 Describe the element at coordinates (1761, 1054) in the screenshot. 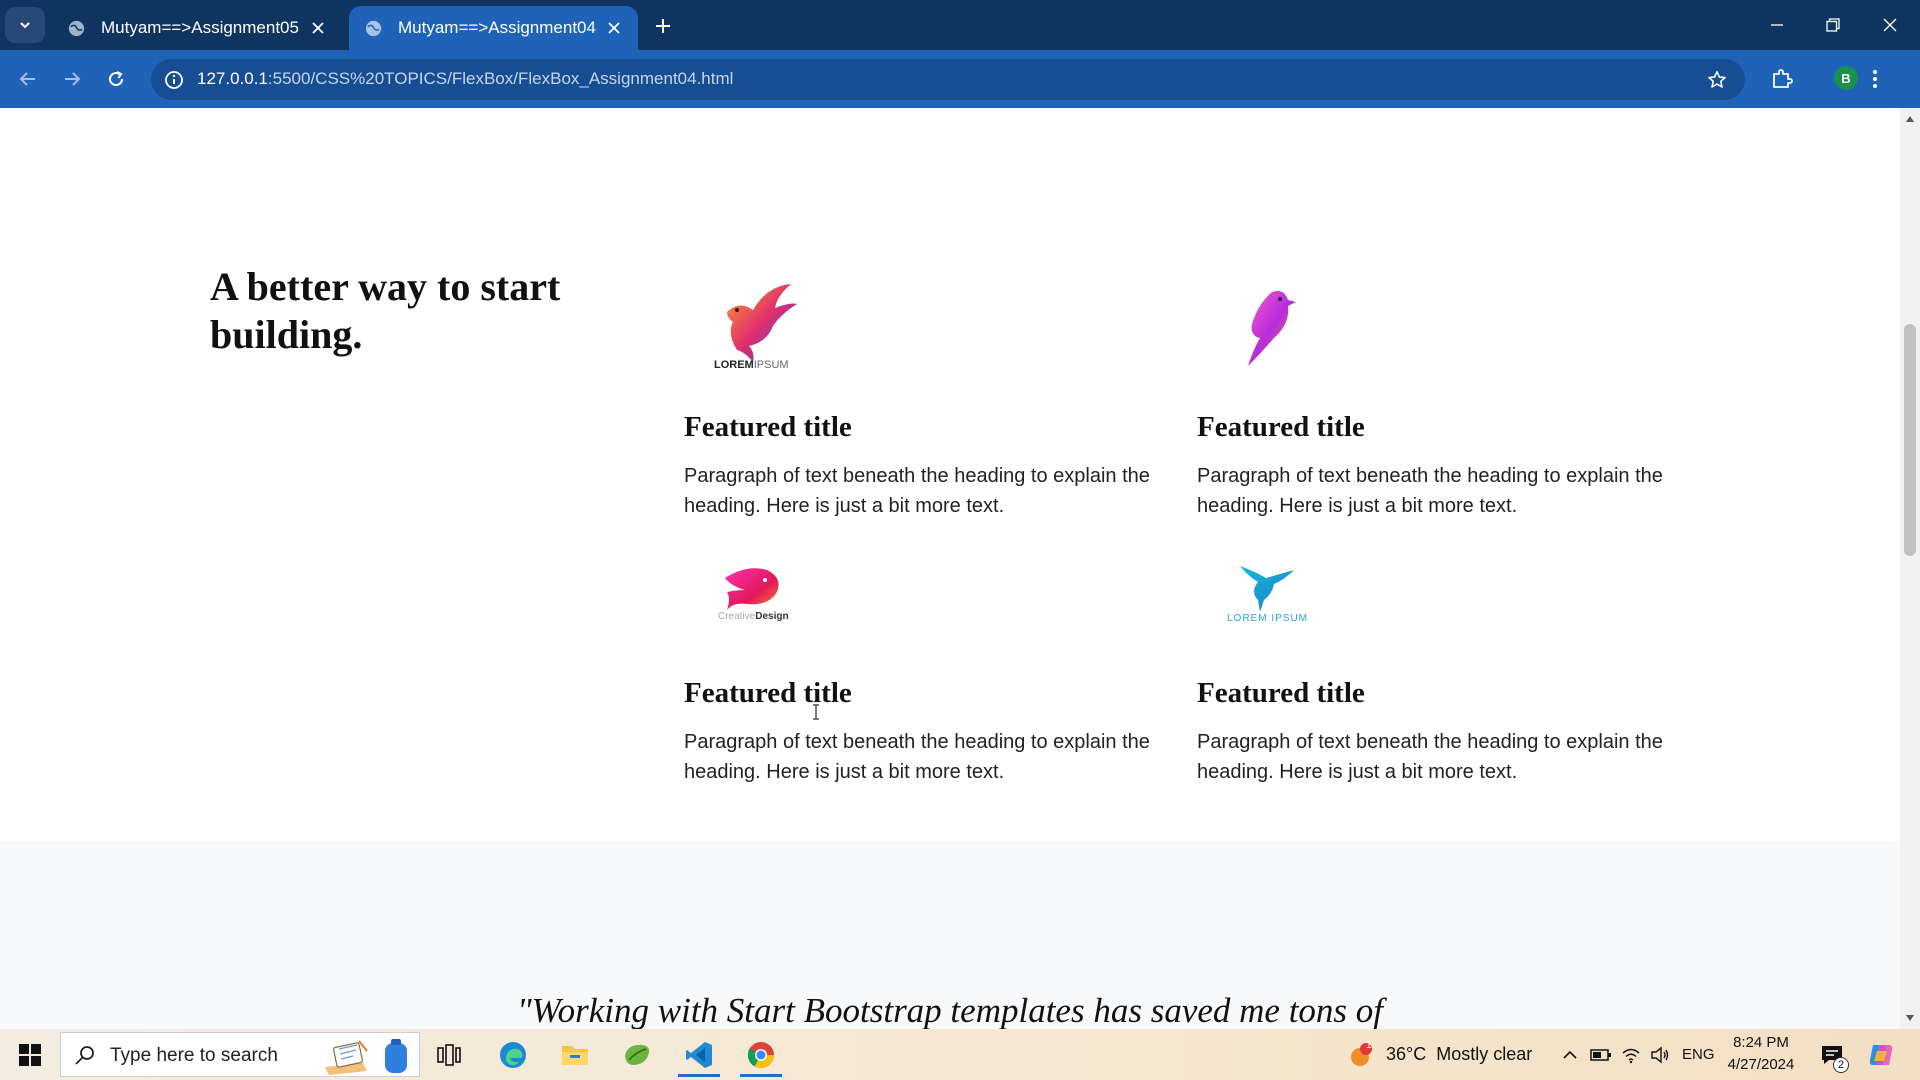

I see `clock: 8:24 PM 4/27/2024` at that location.